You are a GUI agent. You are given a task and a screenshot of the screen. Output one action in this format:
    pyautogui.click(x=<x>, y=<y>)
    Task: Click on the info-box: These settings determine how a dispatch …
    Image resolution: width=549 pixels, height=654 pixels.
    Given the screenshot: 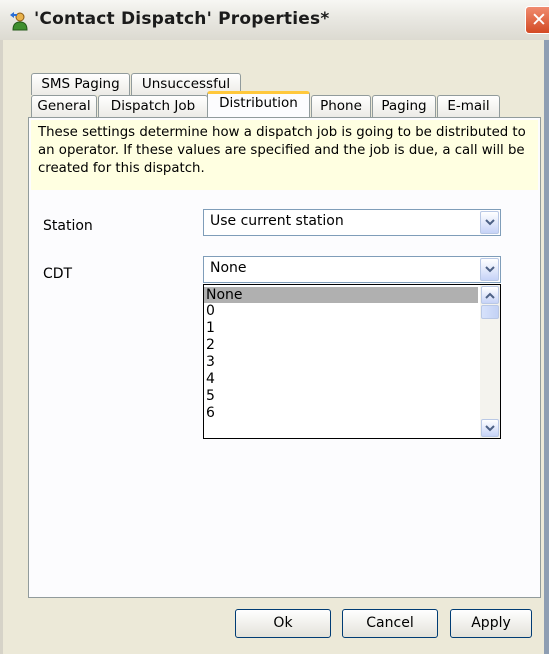 What is the action you would take?
    pyautogui.click(x=284, y=155)
    